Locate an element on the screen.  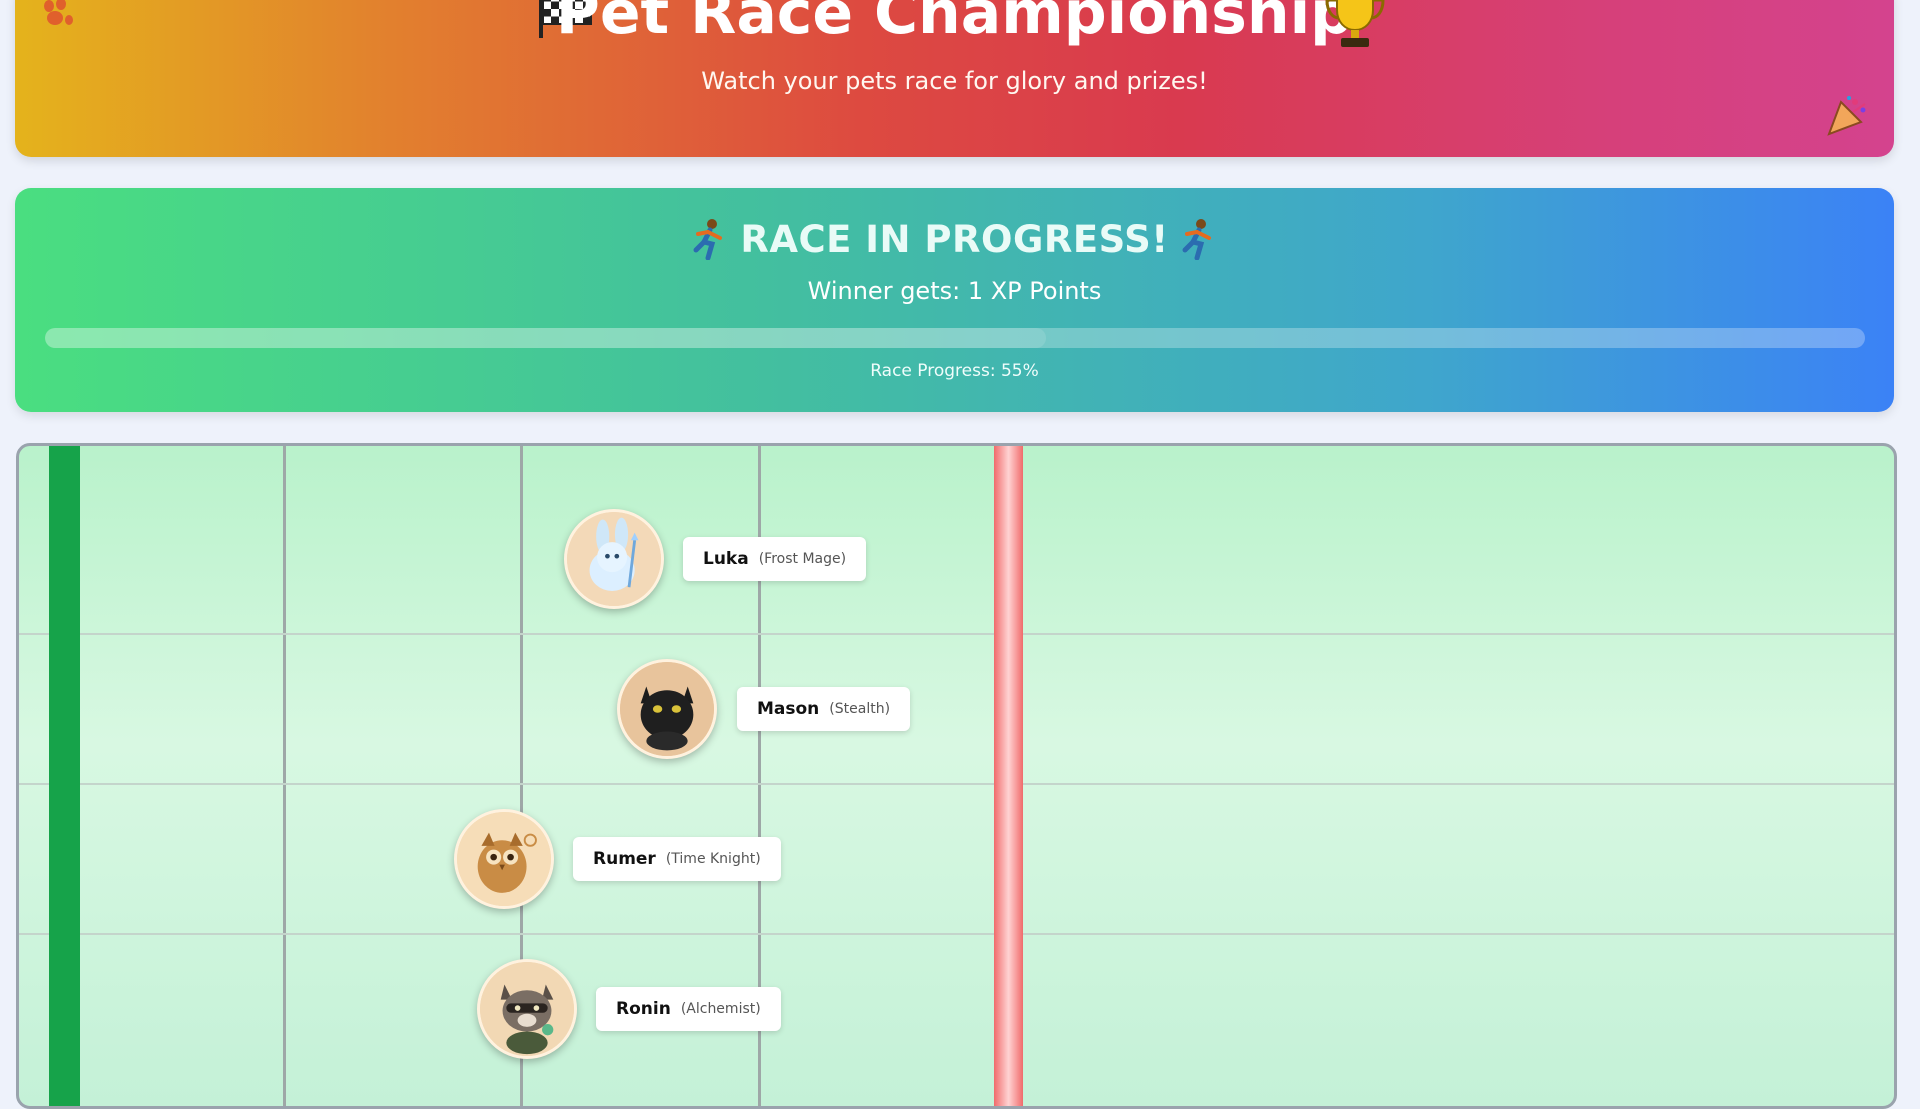
track-marker-line is located at coordinates (284, 776).